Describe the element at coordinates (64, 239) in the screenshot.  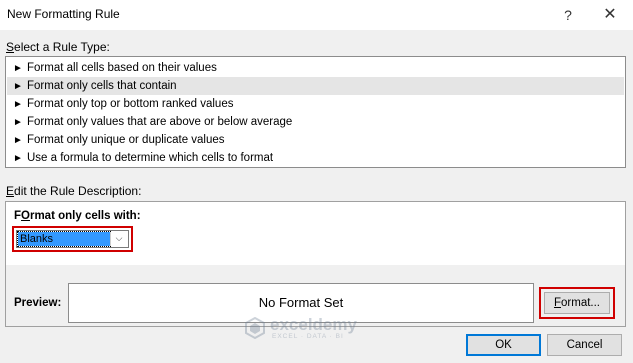
I see `condition-value: Blanks` at that location.